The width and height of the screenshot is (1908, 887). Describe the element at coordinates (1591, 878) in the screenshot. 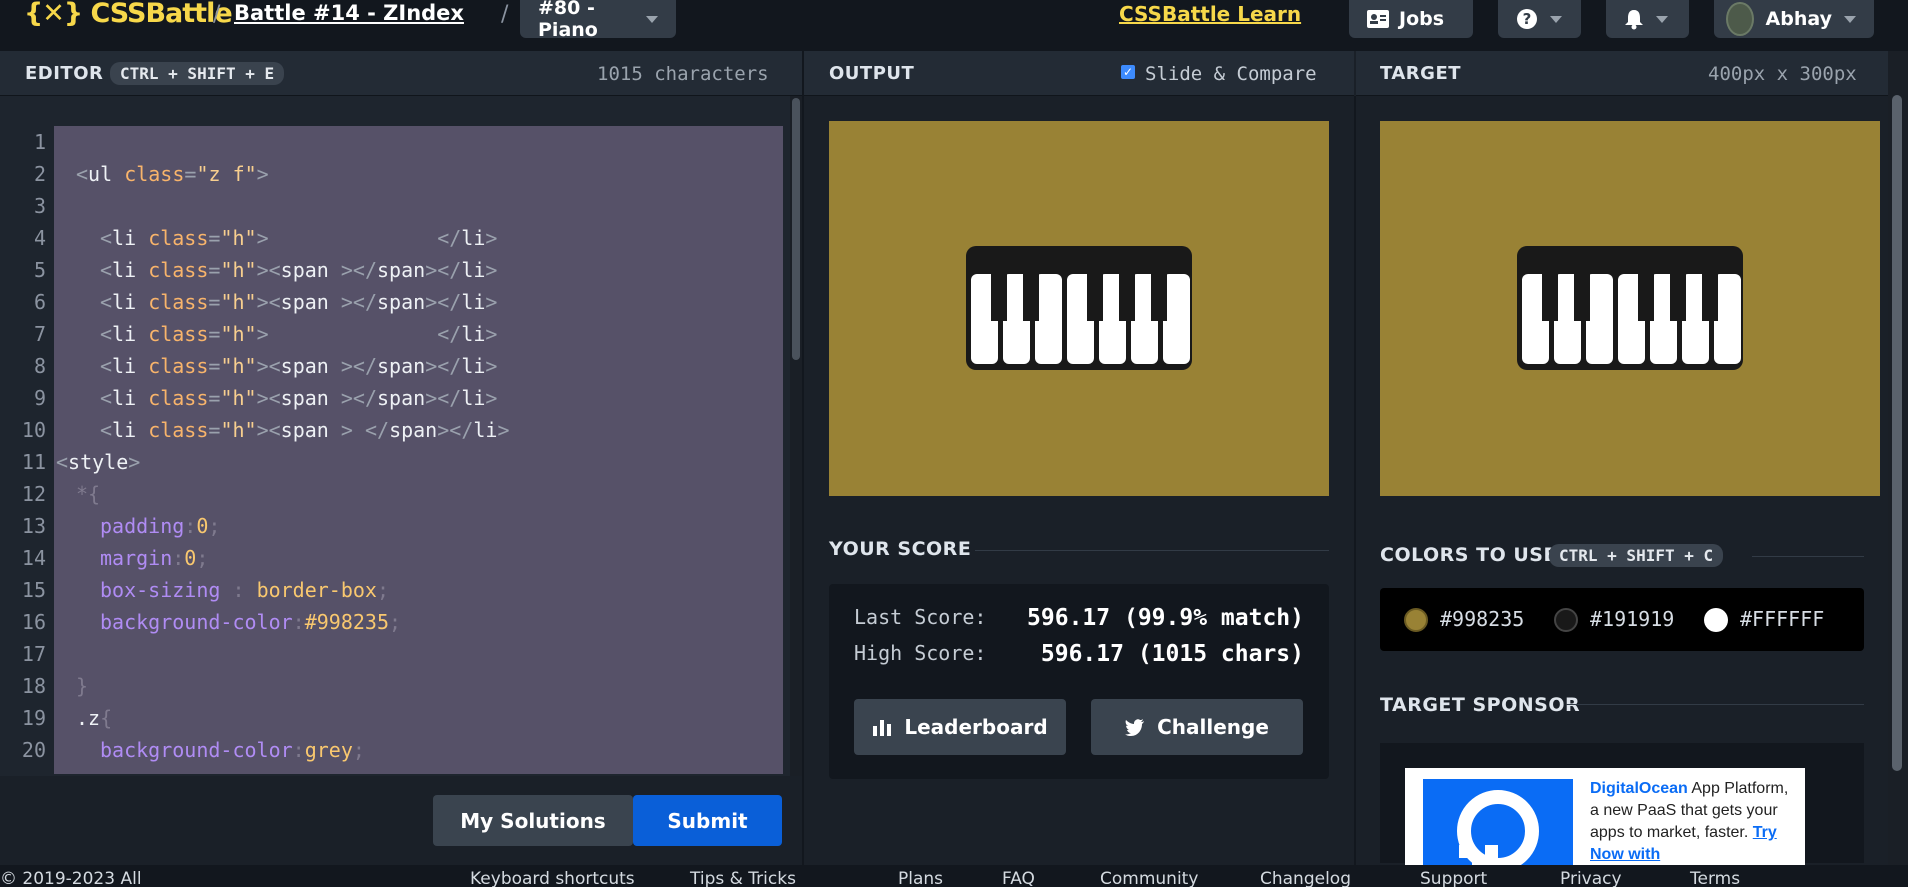

I see `footer-link: Privacy` at that location.